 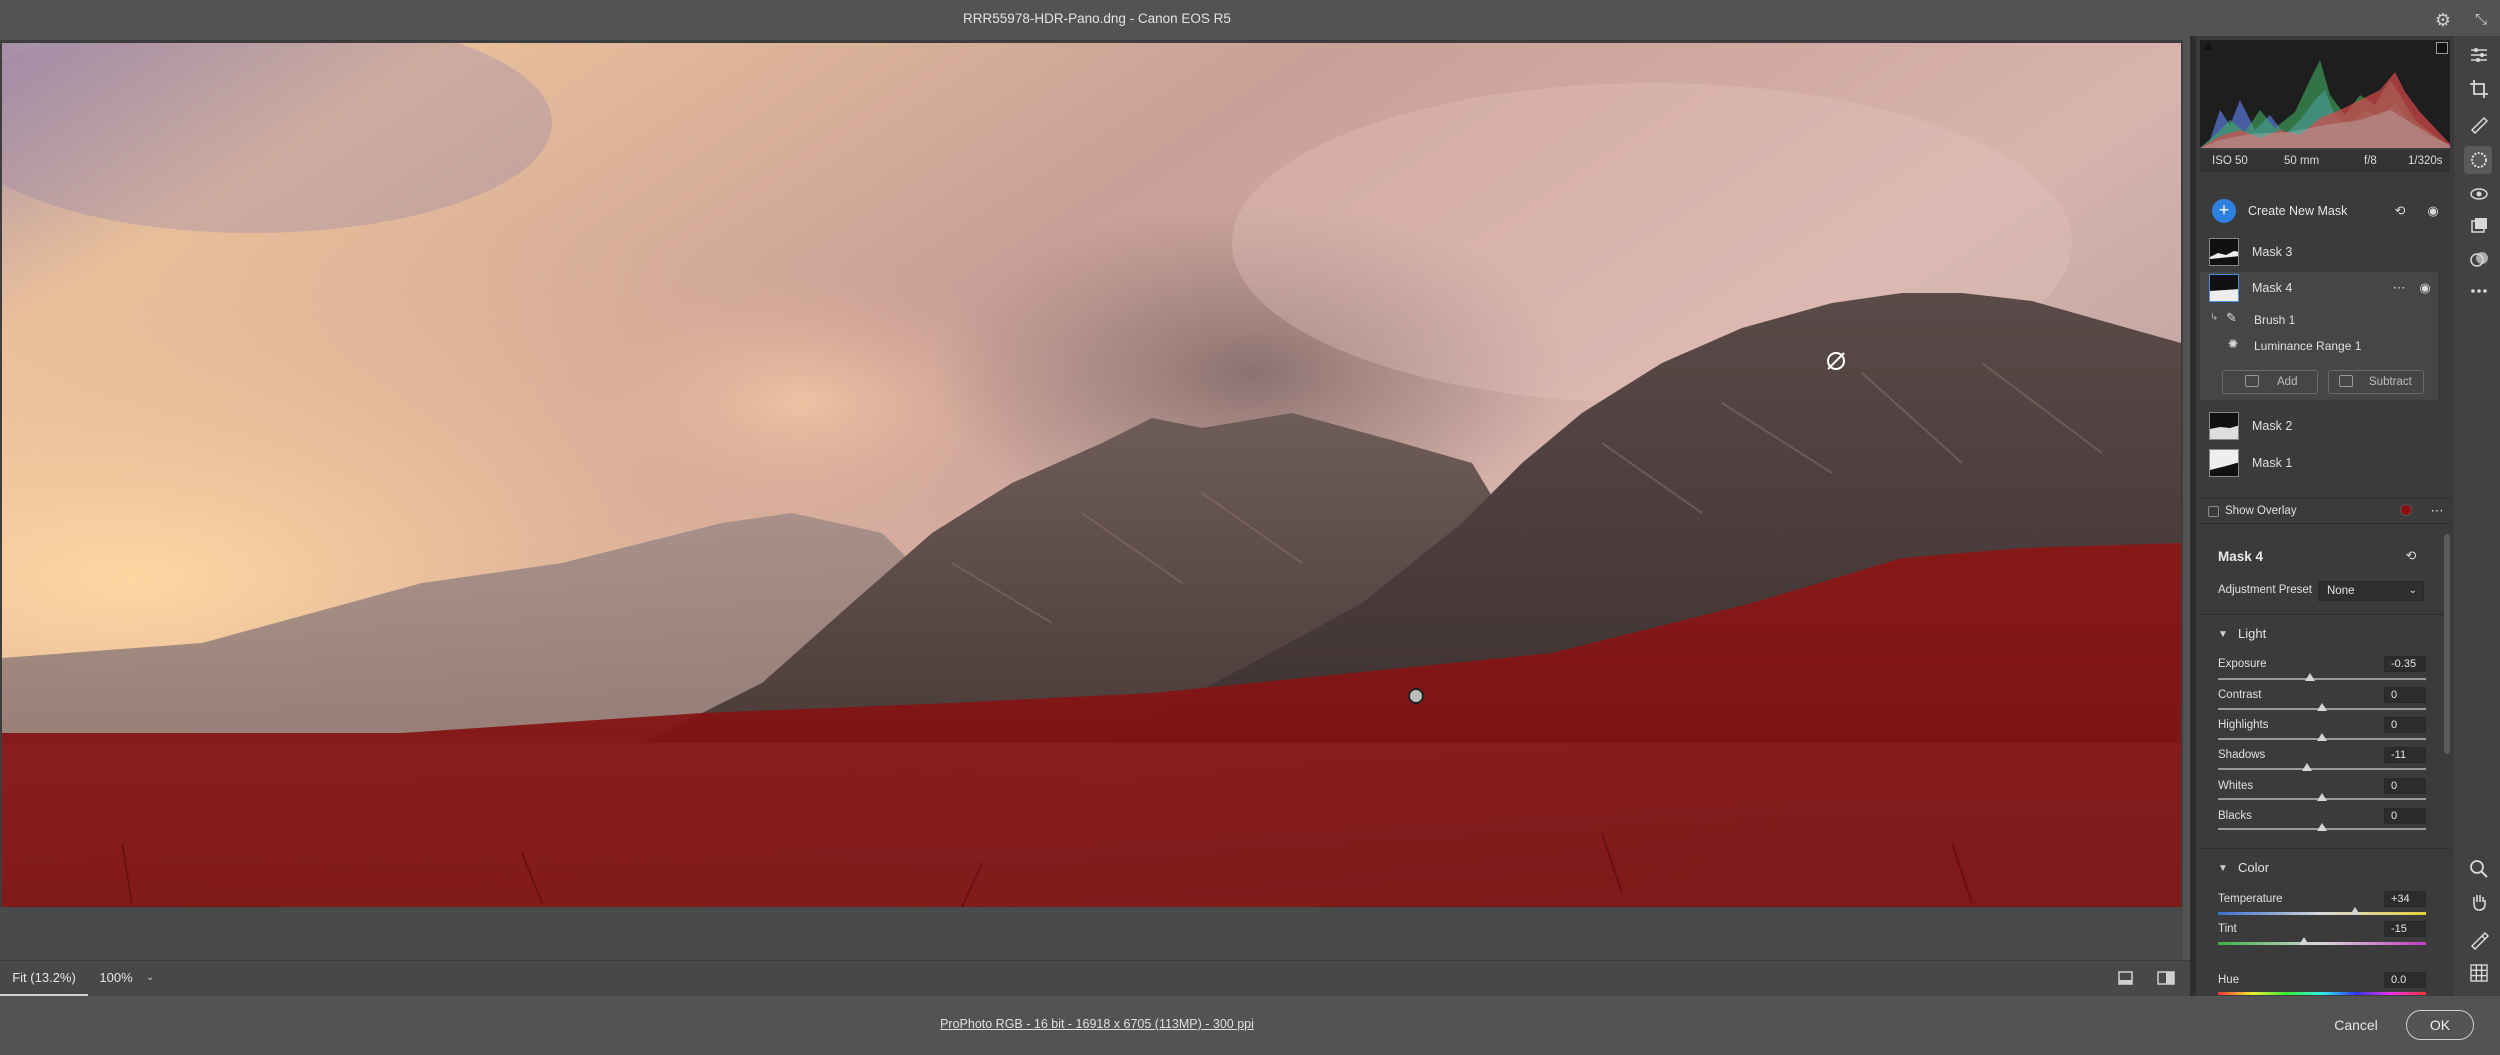 What do you see at coordinates (2479, 973) in the screenshot?
I see `grid-icon` at bounding box center [2479, 973].